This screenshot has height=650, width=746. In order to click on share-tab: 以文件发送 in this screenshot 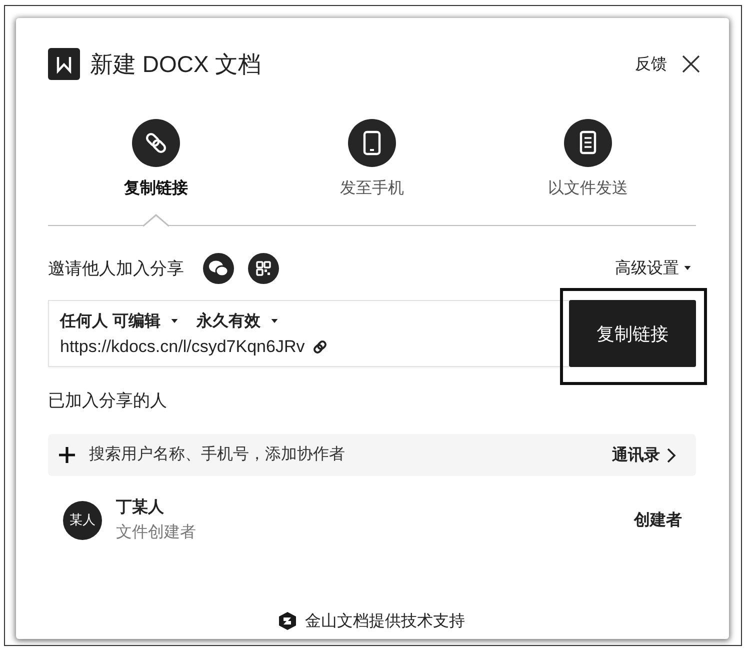, I will do `click(588, 172)`.